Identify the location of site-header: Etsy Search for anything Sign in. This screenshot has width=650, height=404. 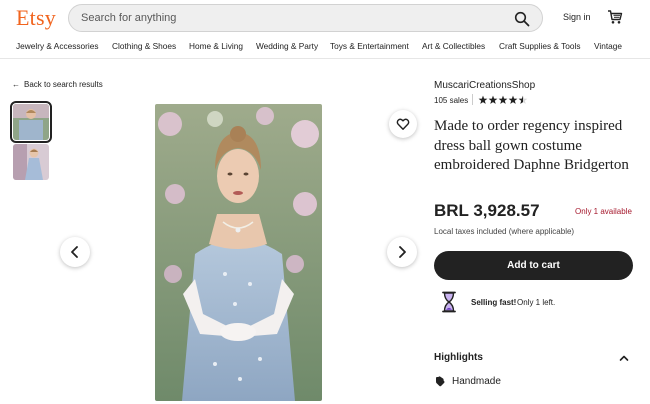
(325, 18).